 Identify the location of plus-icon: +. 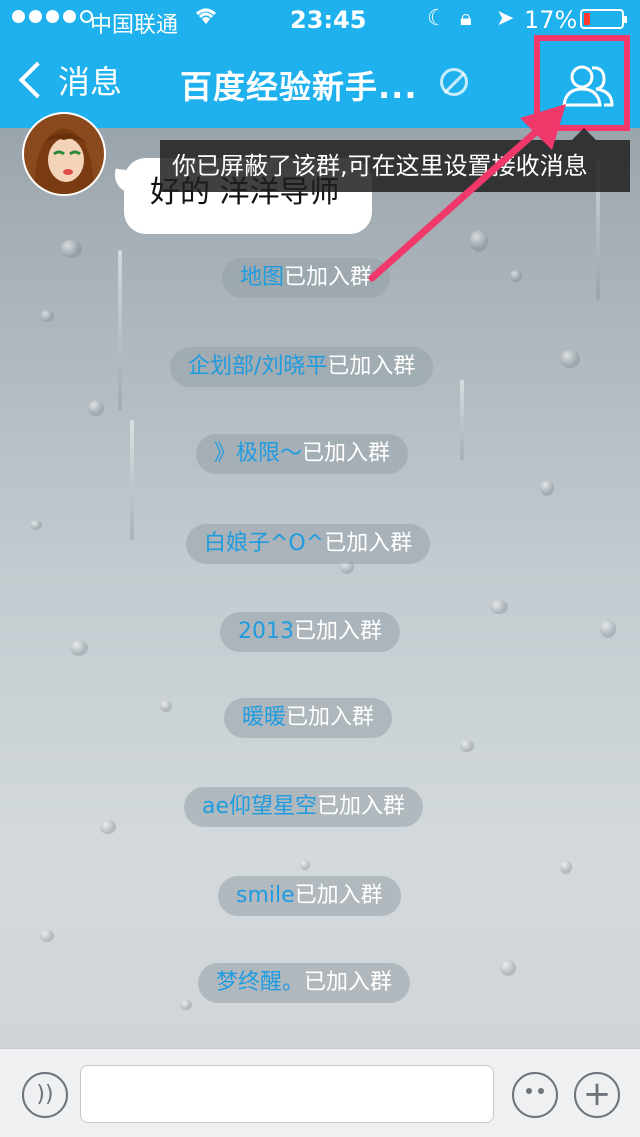
(597, 1094).